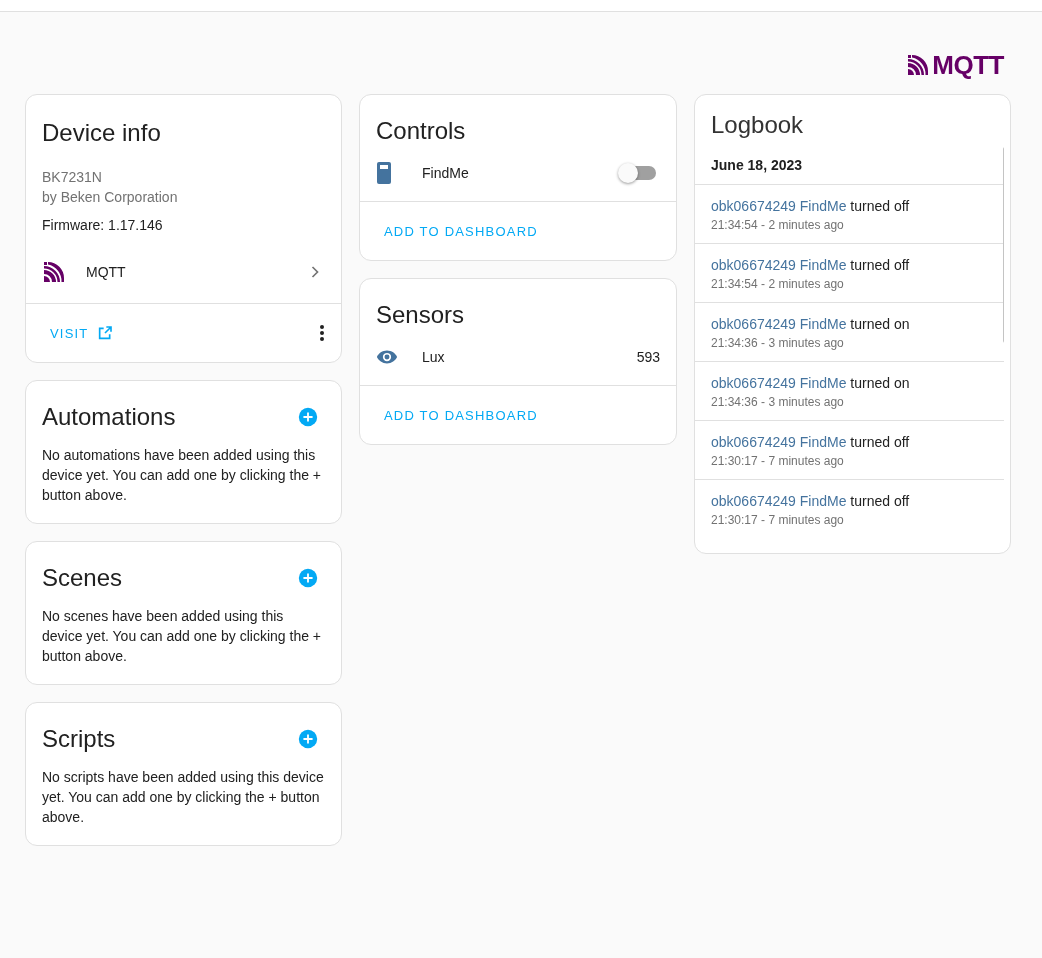  I want to click on entity-name: FindMe, so click(446, 173).